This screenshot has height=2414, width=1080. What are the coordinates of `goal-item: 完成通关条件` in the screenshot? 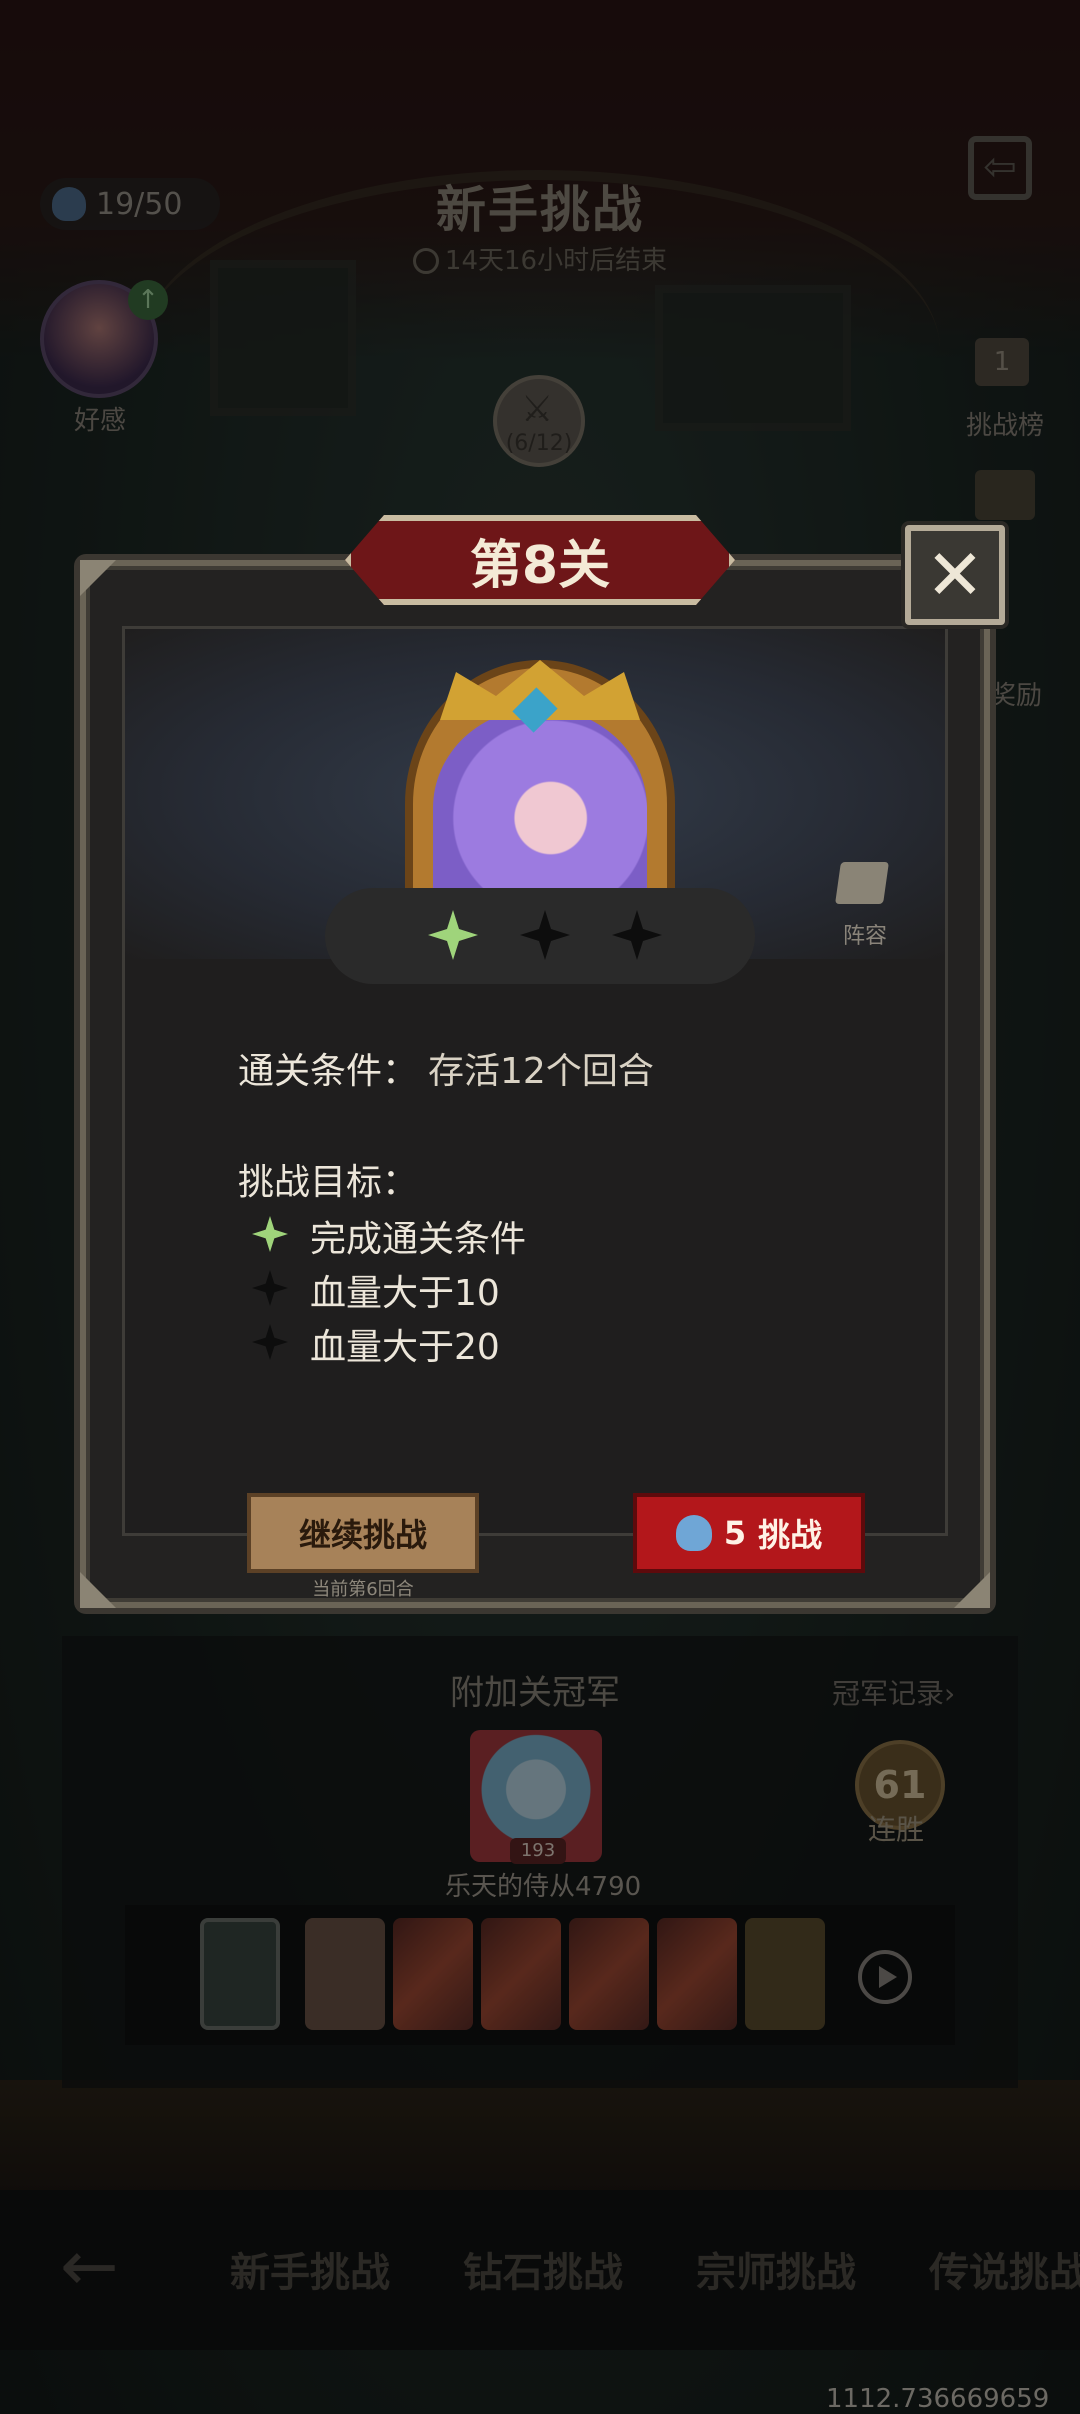 It's located at (418, 1239).